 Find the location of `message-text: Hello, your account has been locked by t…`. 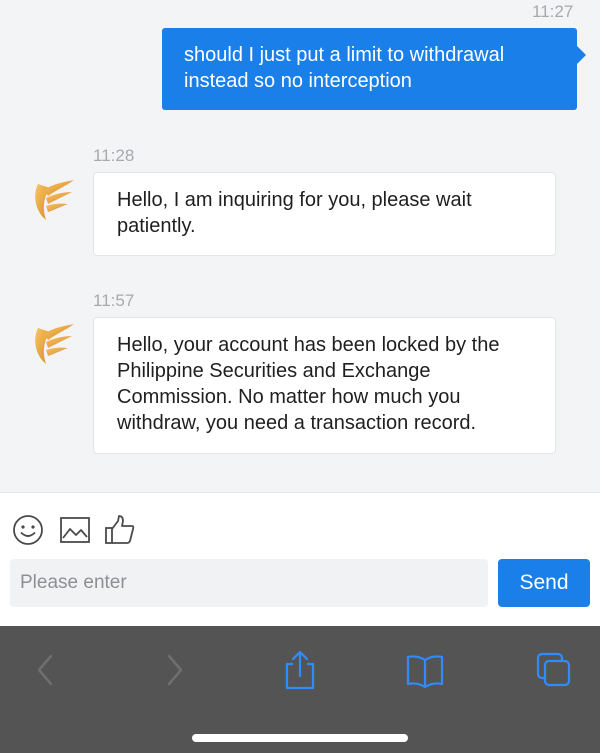

message-text: Hello, your account has been locked by t… is located at coordinates (308, 384).